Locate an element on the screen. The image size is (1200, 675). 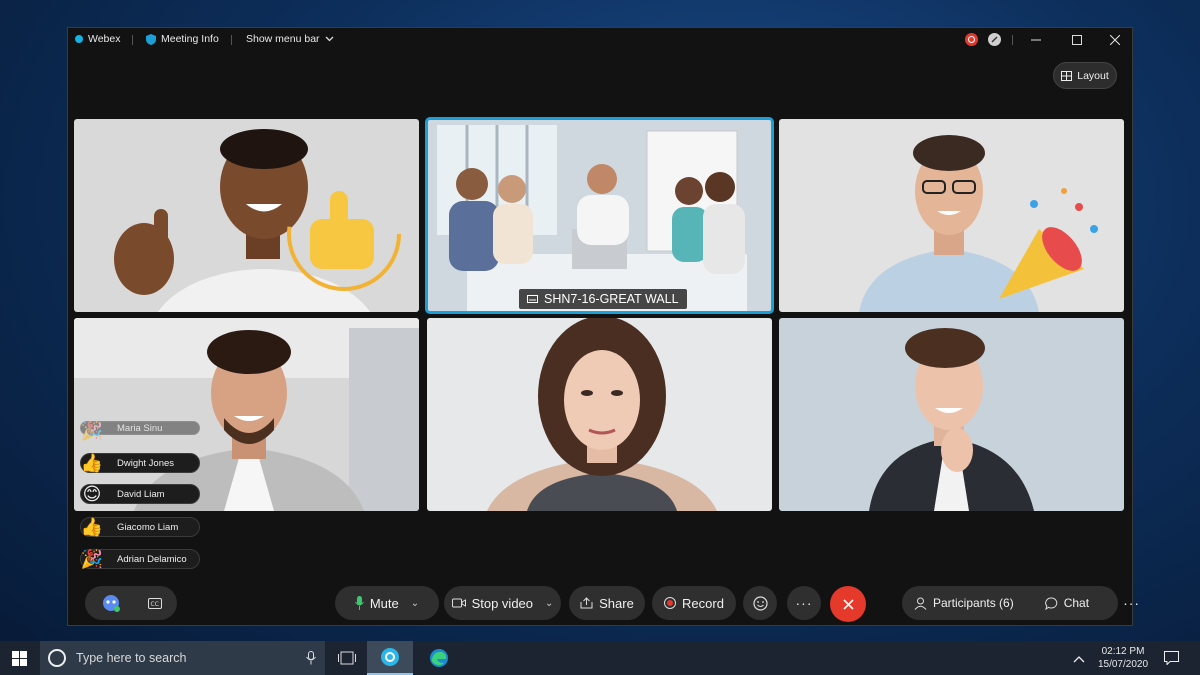
meeting-info-button: Meeting Info is located at coordinates (182, 39).